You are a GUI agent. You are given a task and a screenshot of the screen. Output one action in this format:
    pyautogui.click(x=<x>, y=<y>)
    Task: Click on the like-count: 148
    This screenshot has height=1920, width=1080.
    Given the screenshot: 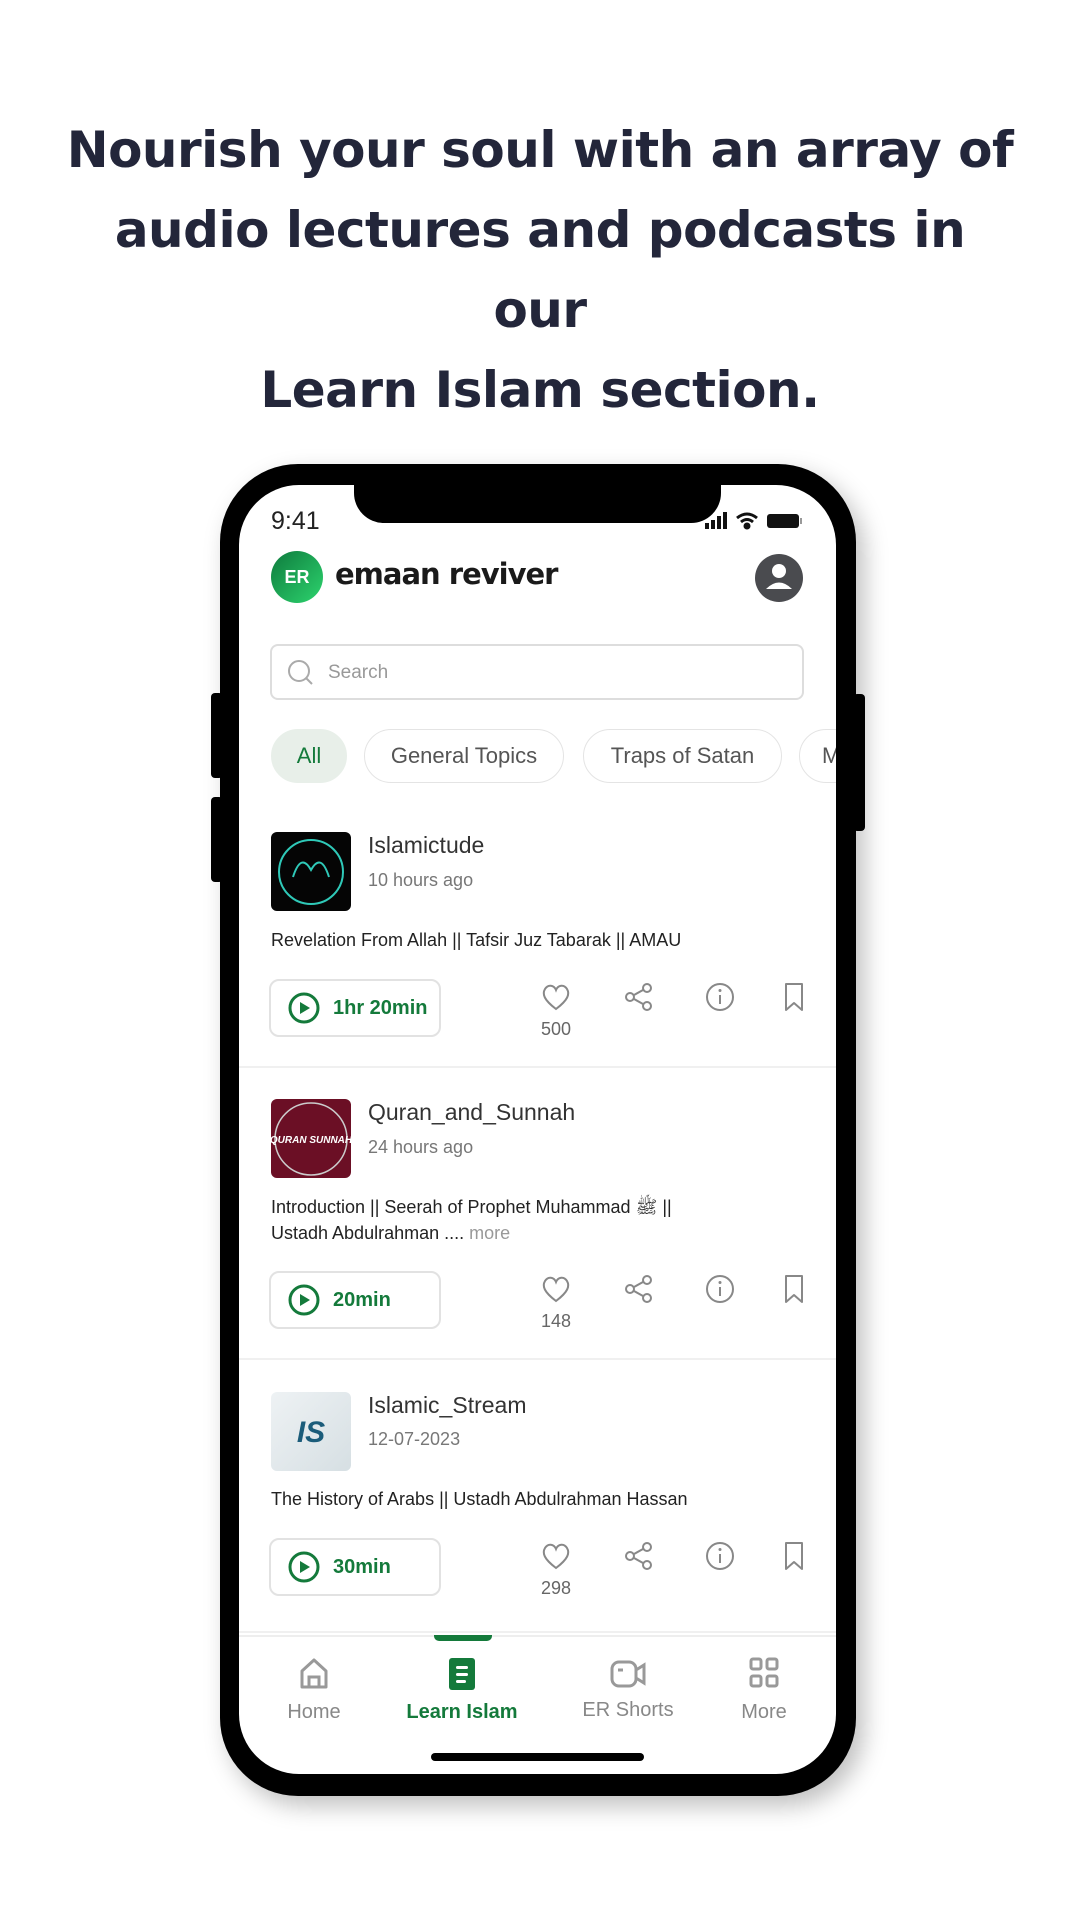 What is the action you would take?
    pyautogui.click(x=556, y=1321)
    